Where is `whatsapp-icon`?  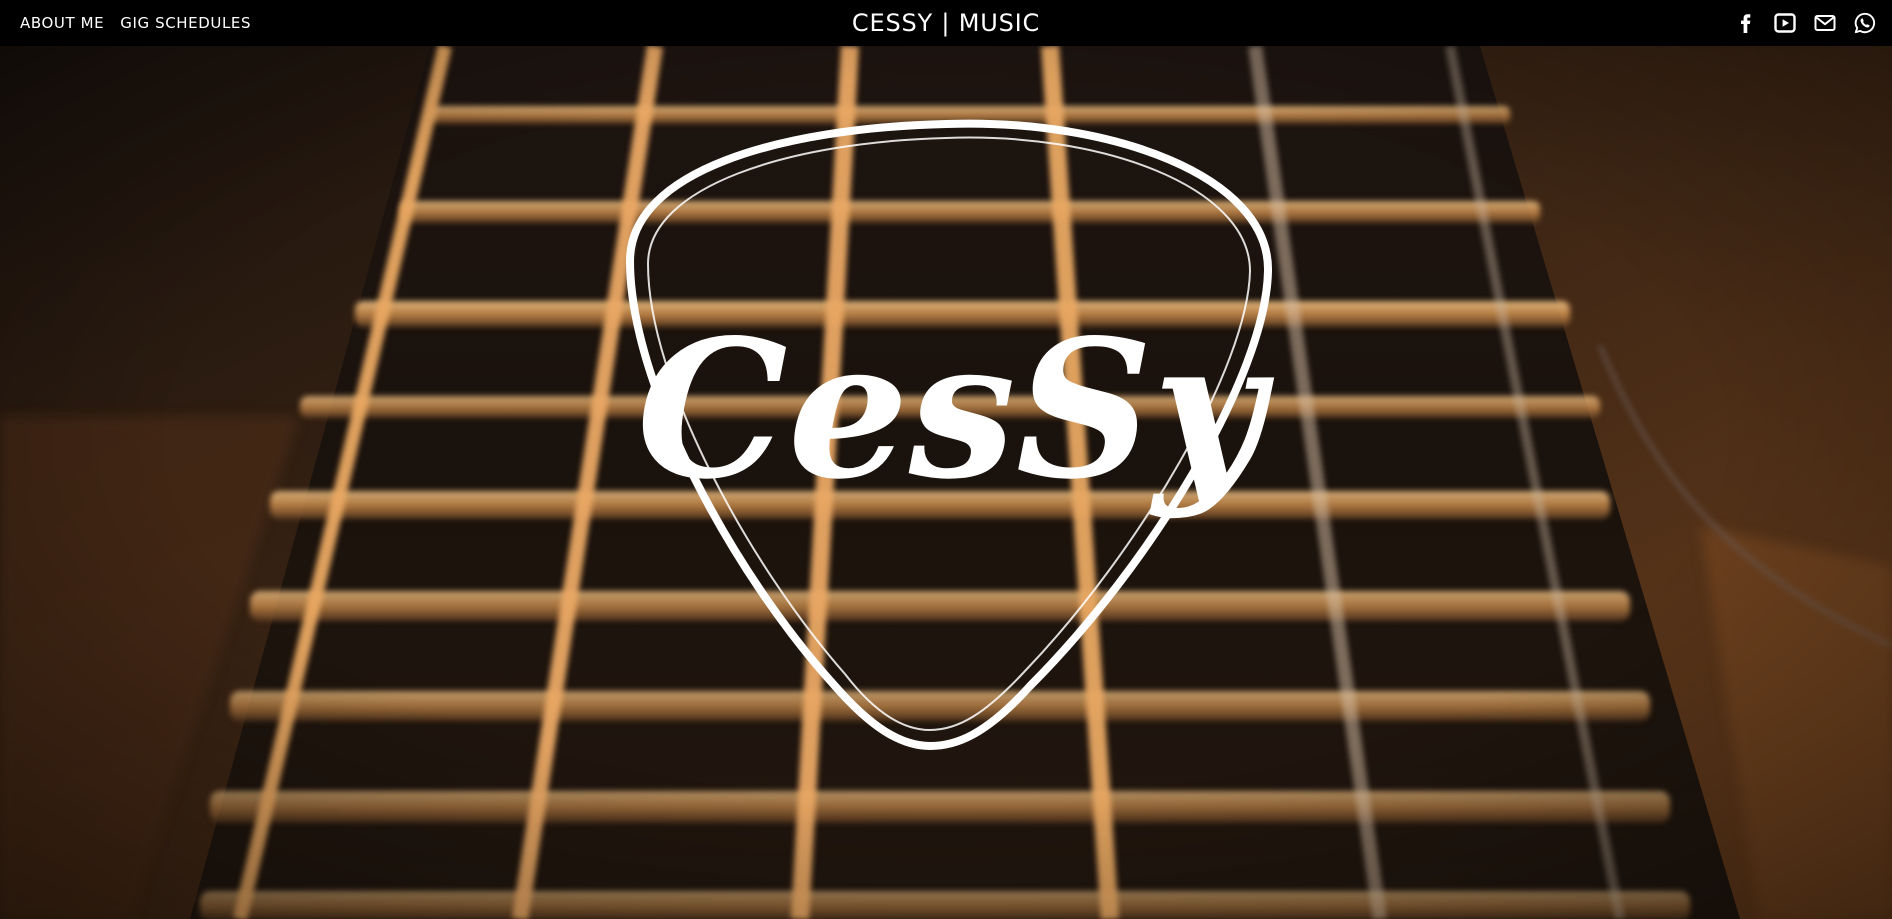
whatsapp-icon is located at coordinates (1865, 23).